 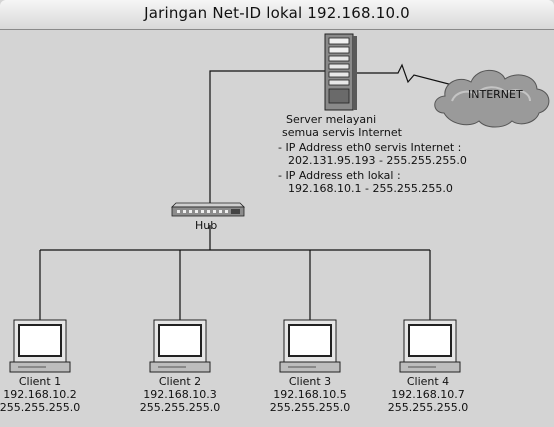 I want to click on cloud-label: INTERNET, so click(x=495, y=94).